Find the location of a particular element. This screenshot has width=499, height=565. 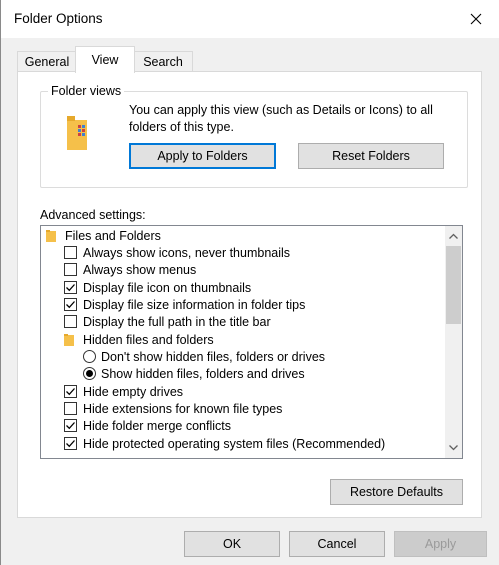

list-item-label: Hide extensions for known file types is located at coordinates (183, 408).